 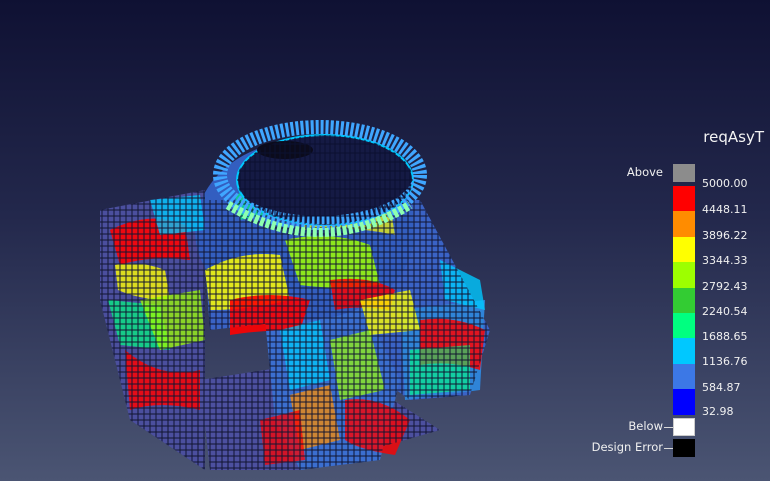 I want to click on design-error-label: Design Error, so click(x=627, y=447).